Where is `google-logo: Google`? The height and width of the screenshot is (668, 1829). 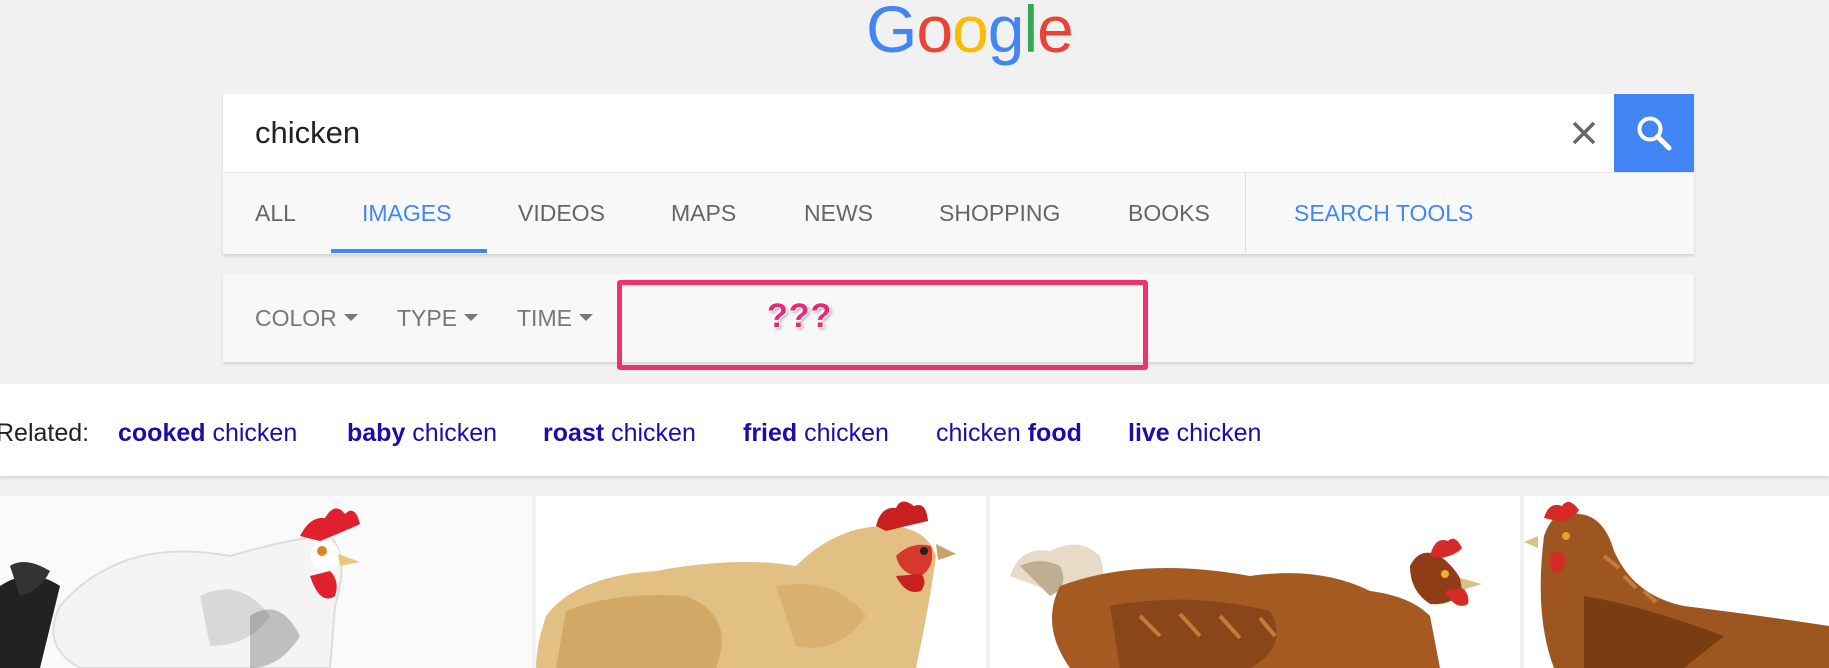 google-logo: Google is located at coordinates (970, 33).